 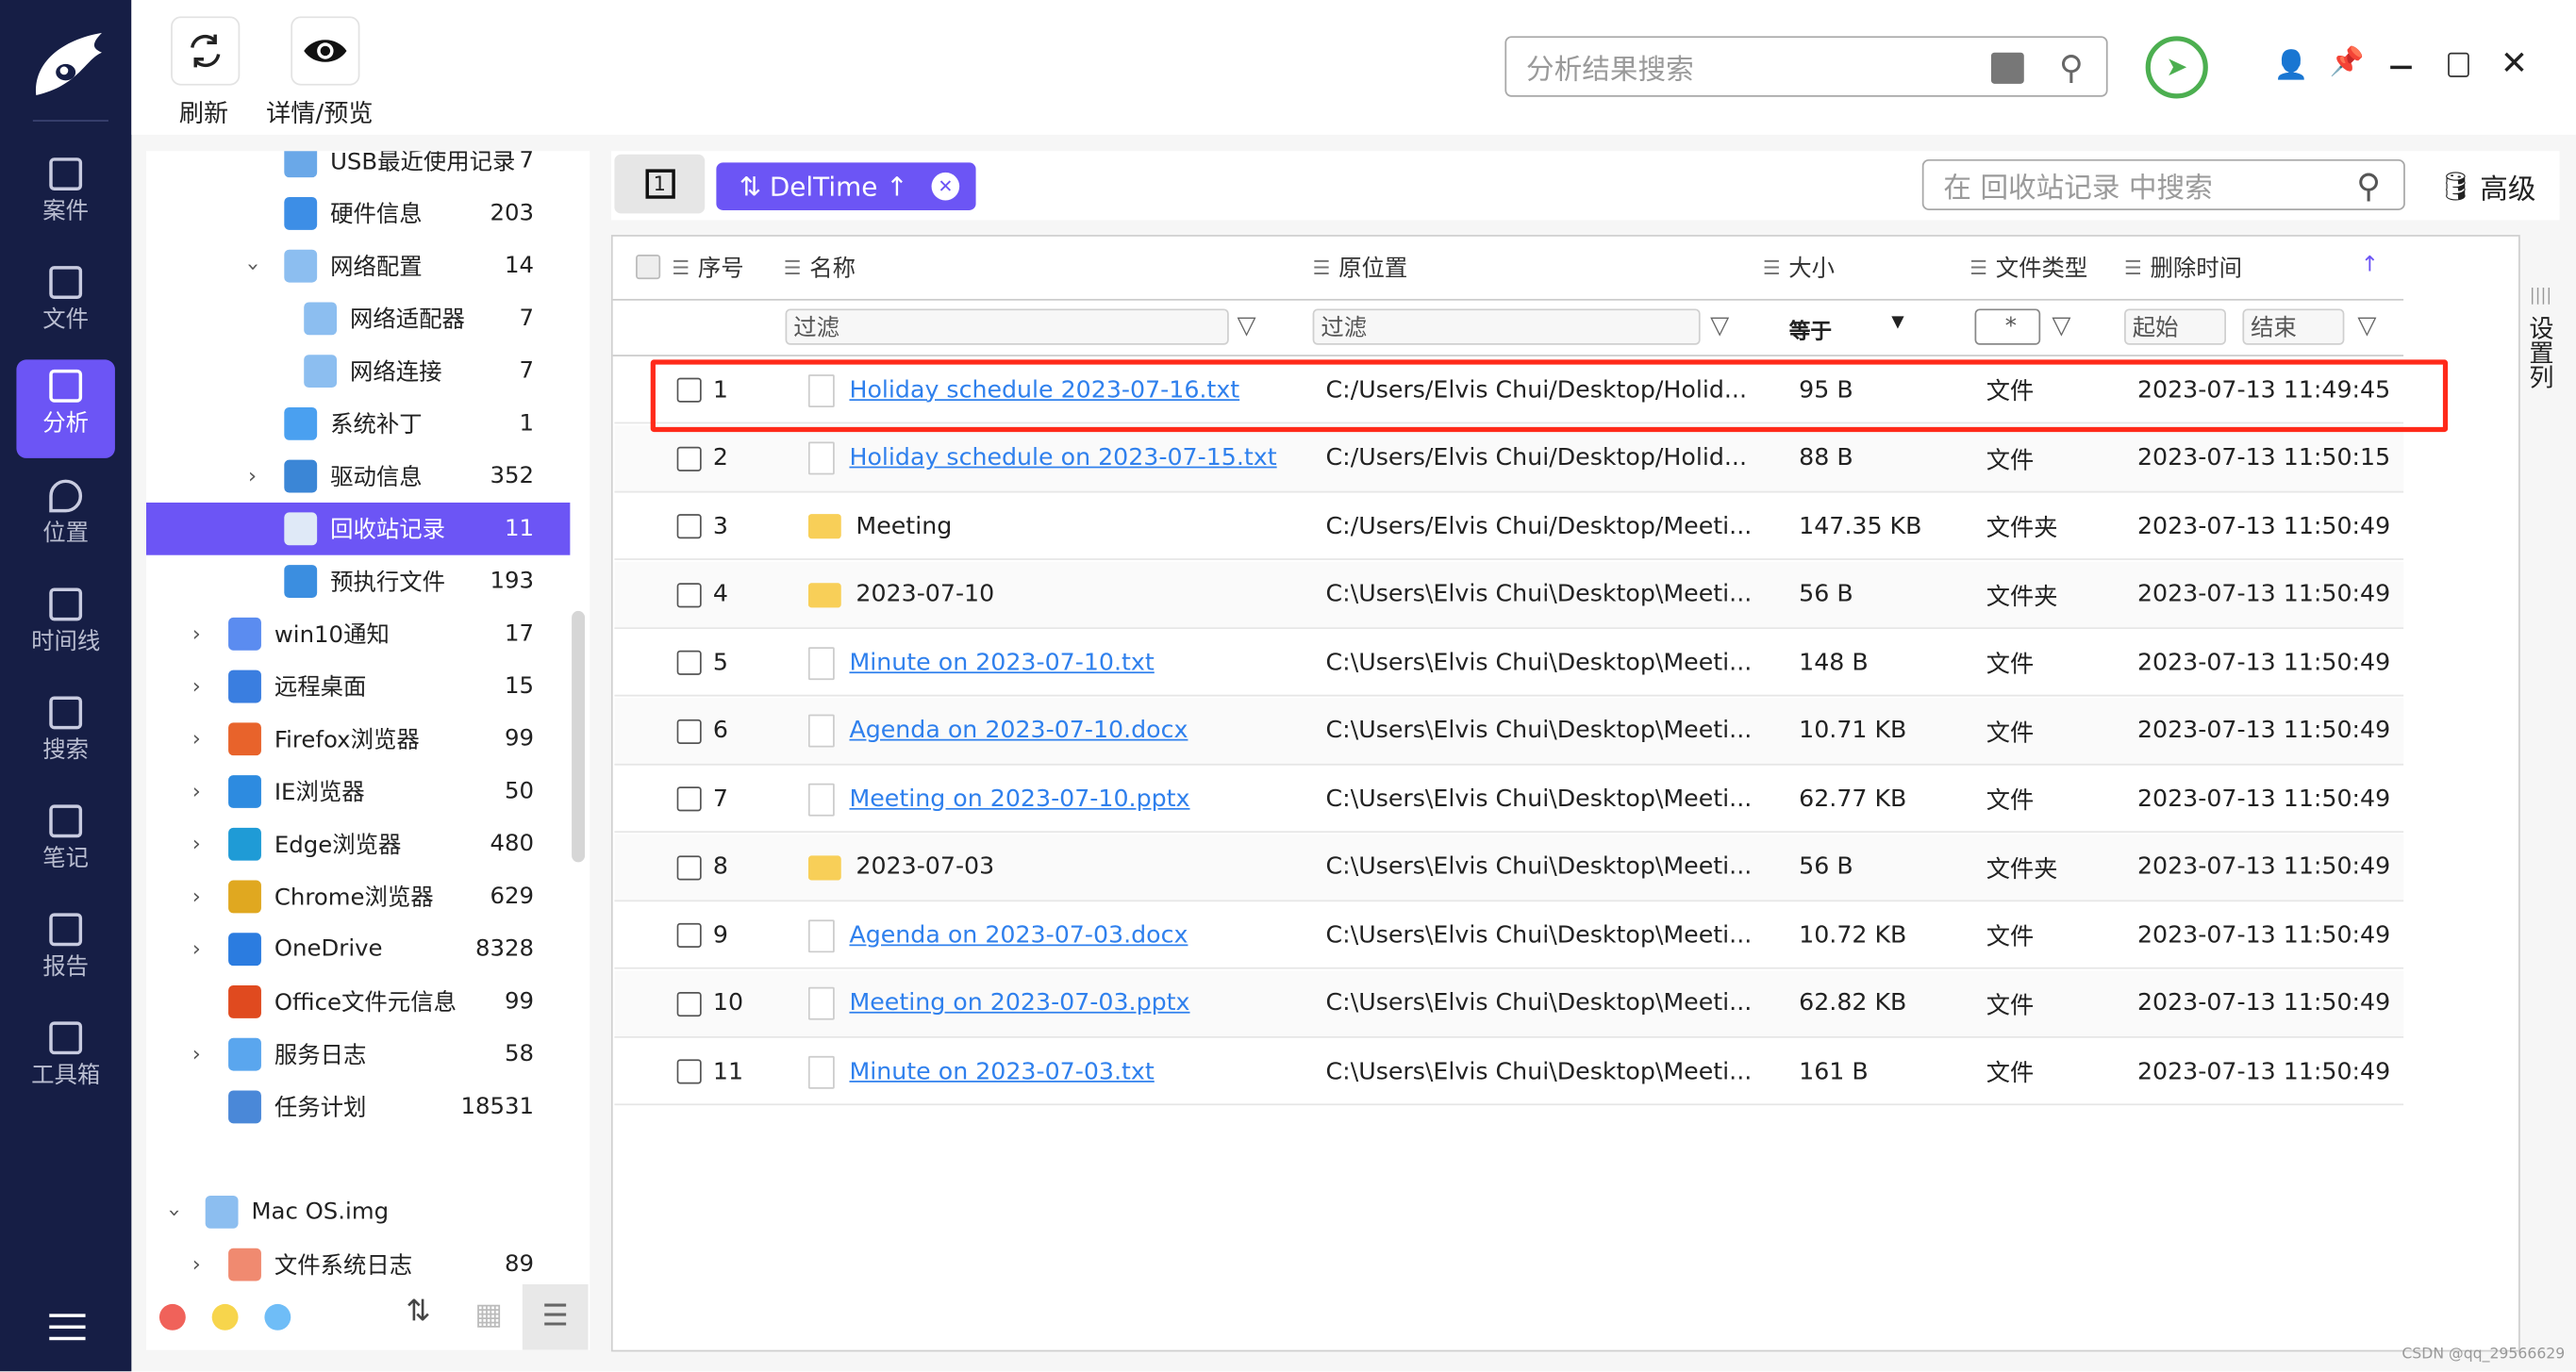 What do you see at coordinates (2458, 64) in the screenshot?
I see `maximize-icon` at bounding box center [2458, 64].